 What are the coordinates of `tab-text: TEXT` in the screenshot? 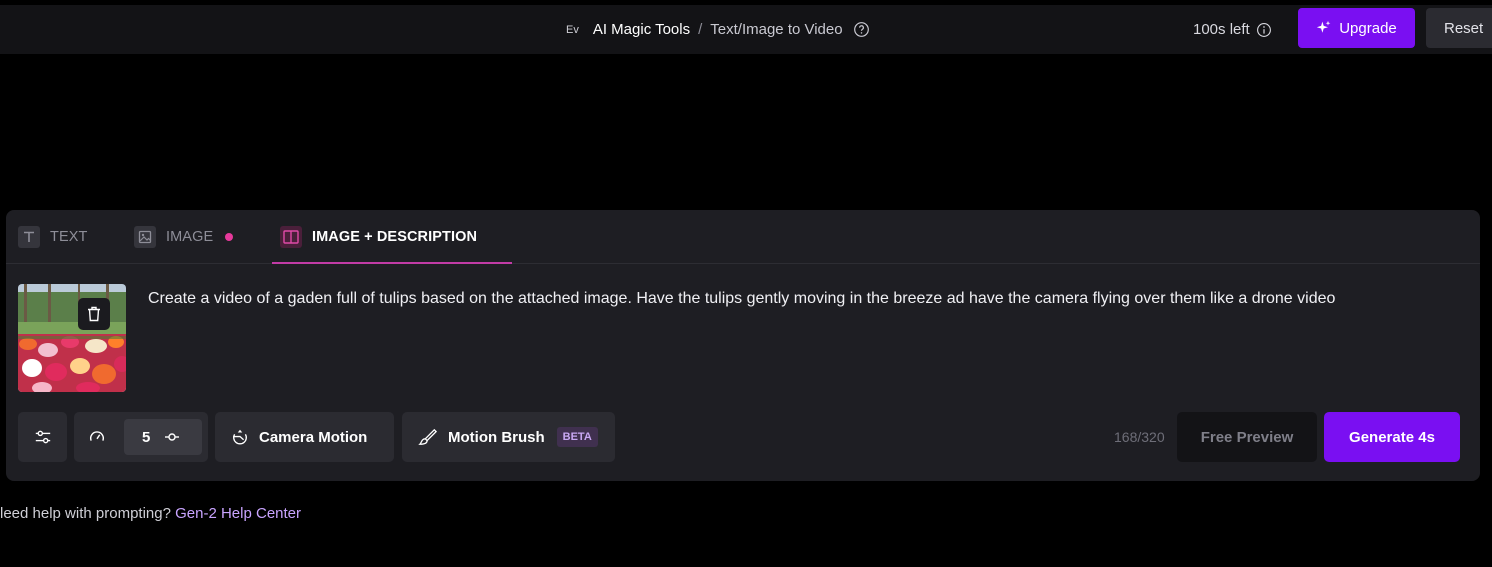 It's located at (52, 237).